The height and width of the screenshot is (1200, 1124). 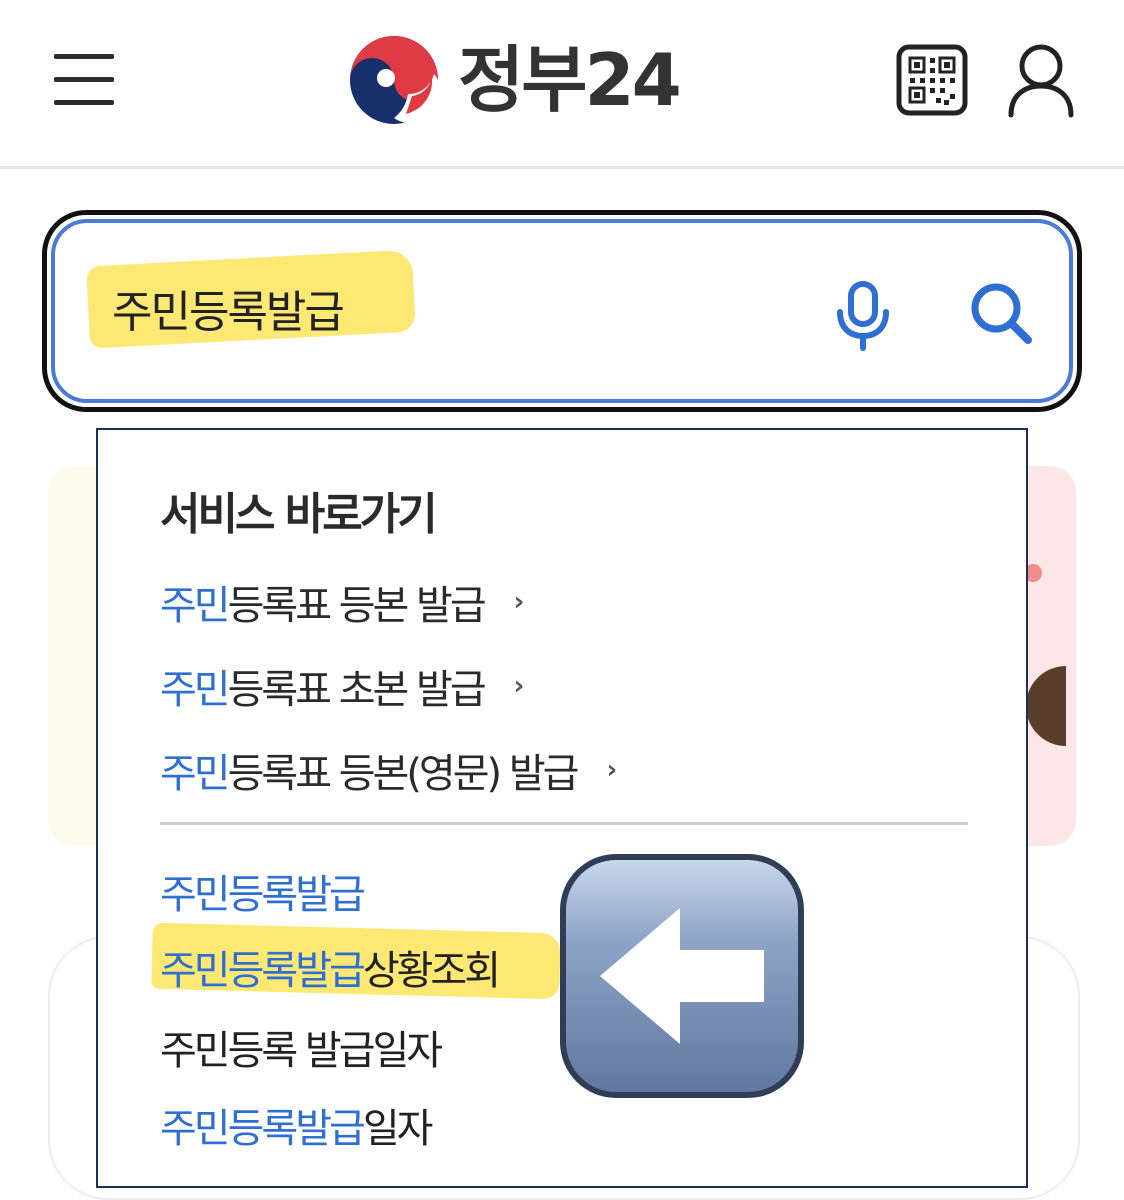 What do you see at coordinates (395, 80) in the screenshot?
I see `taegeuk-logo-icon` at bounding box center [395, 80].